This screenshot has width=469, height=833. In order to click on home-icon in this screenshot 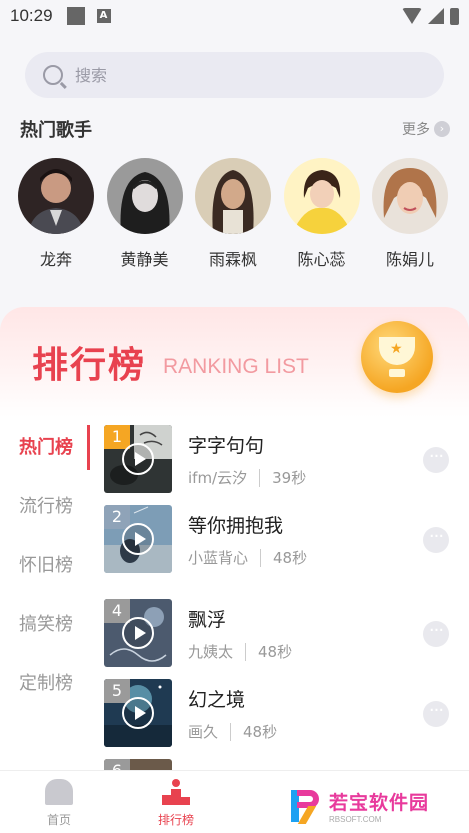, I will do `click(59, 792)`.